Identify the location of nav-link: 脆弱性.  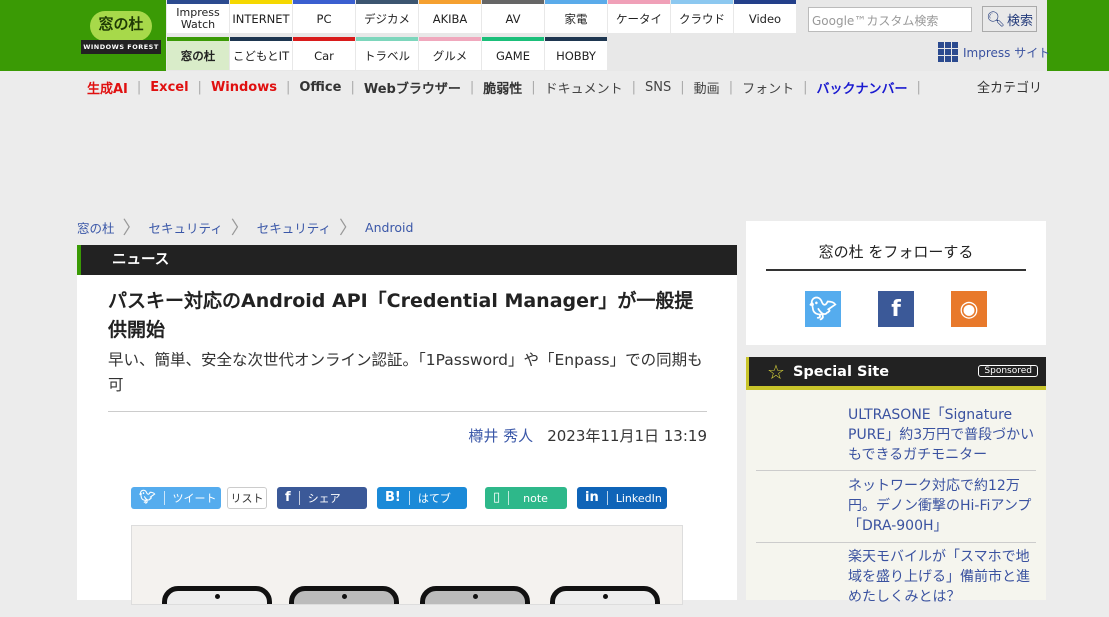
(502, 87).